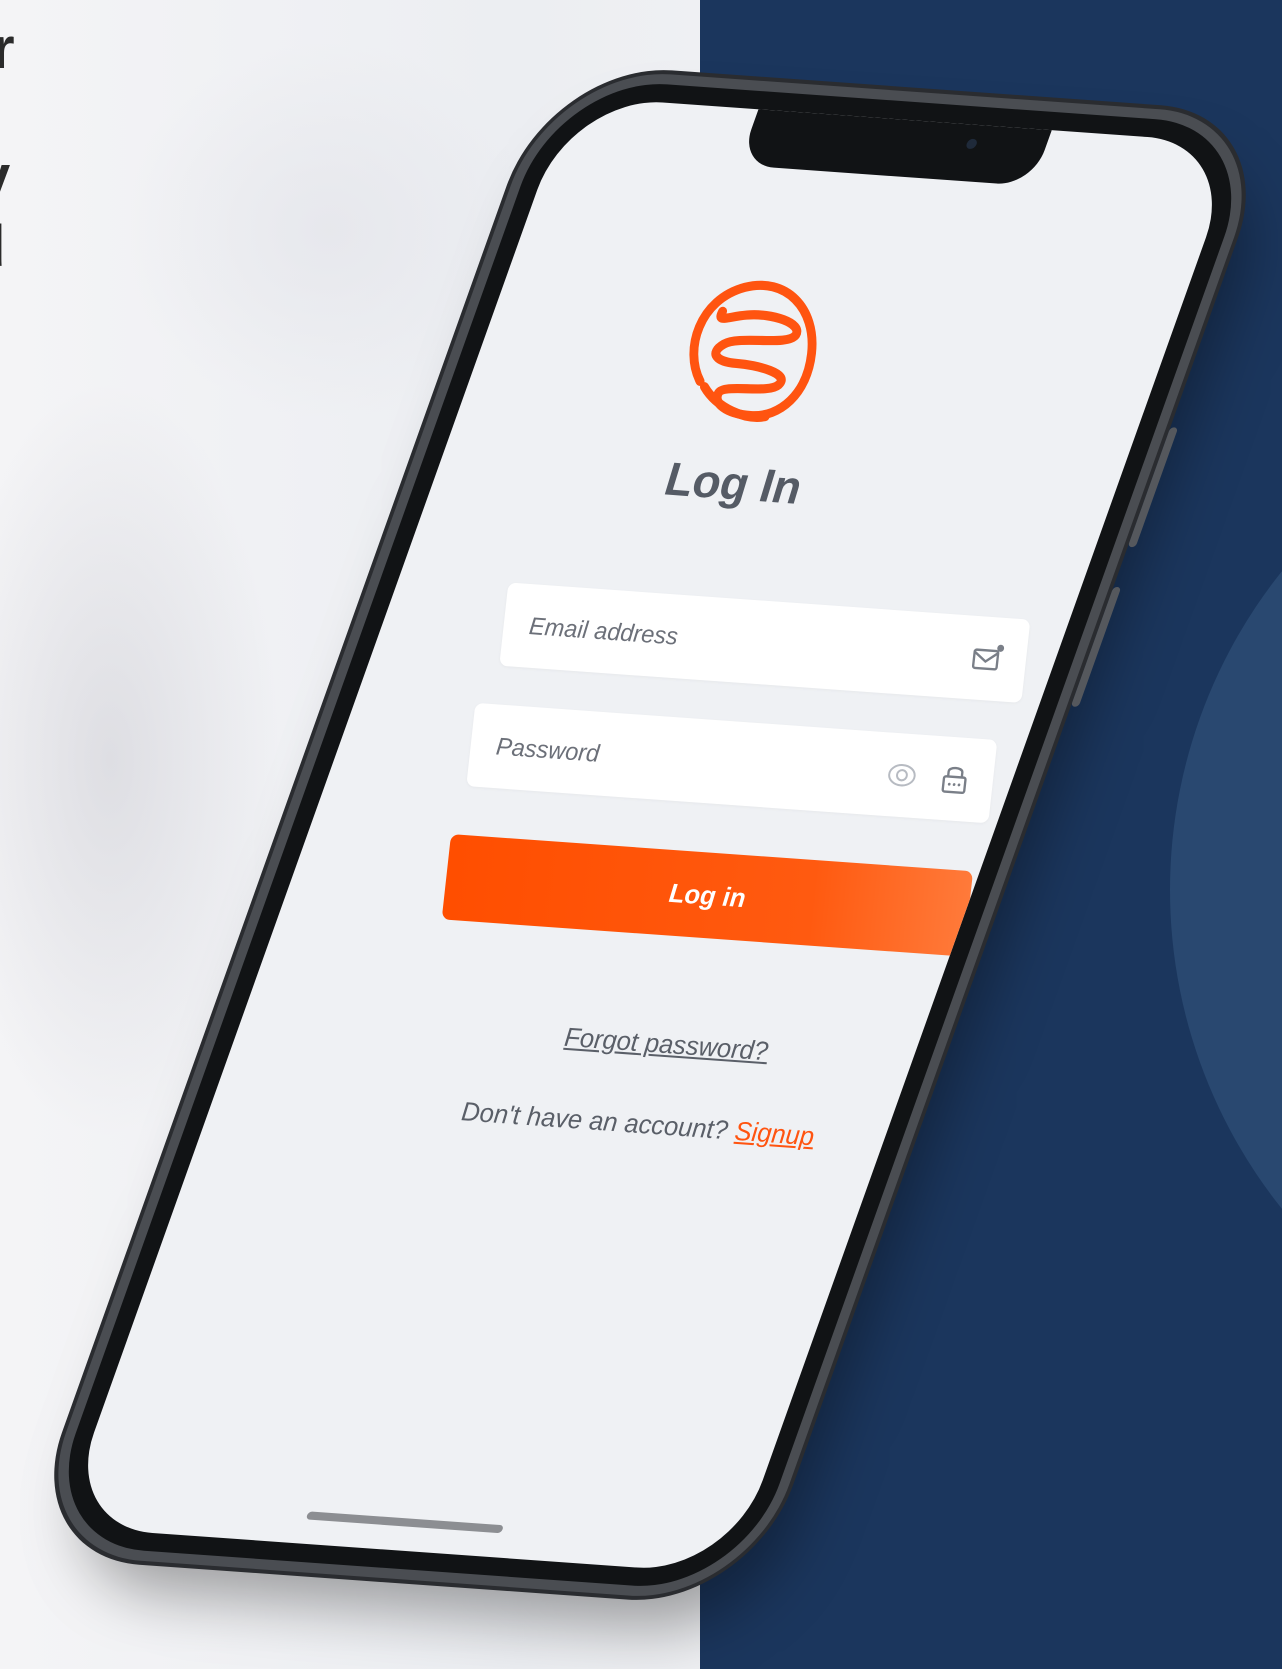 The image size is (1282, 1669). I want to click on orange-swirl-logo-icon, so click(747, 349).